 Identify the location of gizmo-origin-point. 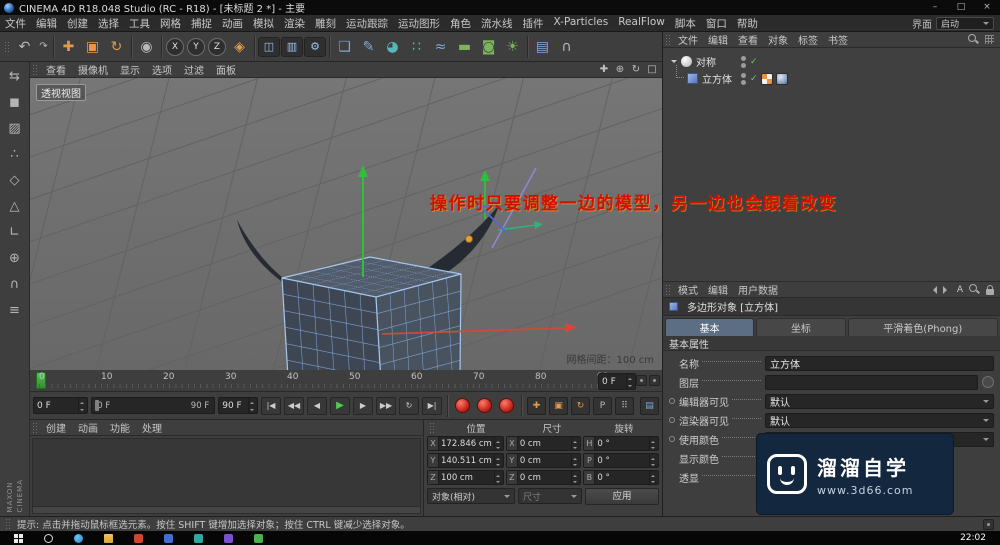
(469, 239).